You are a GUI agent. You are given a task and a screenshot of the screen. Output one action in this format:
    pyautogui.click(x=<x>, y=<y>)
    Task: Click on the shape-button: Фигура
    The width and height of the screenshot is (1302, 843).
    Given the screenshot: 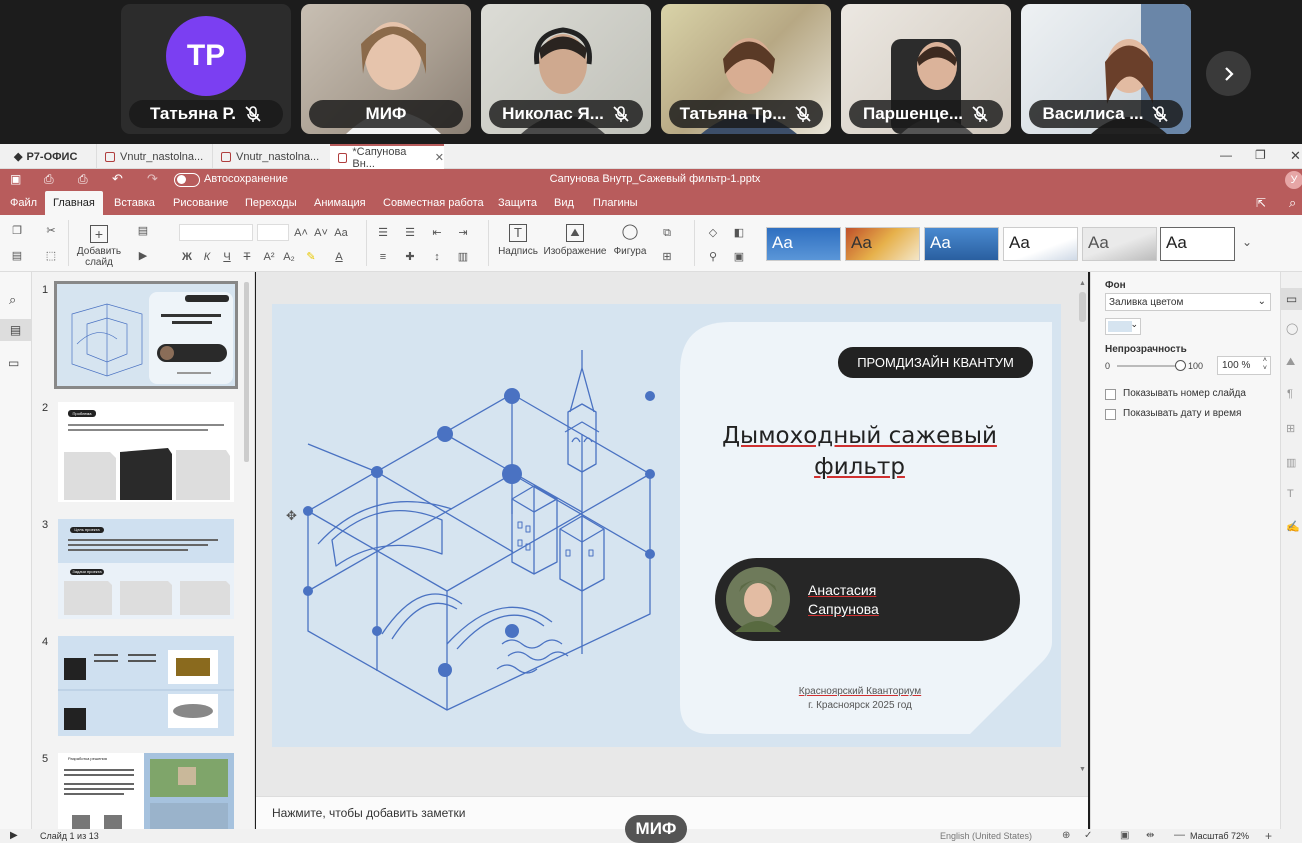 What is the action you would take?
    pyautogui.click(x=630, y=251)
    